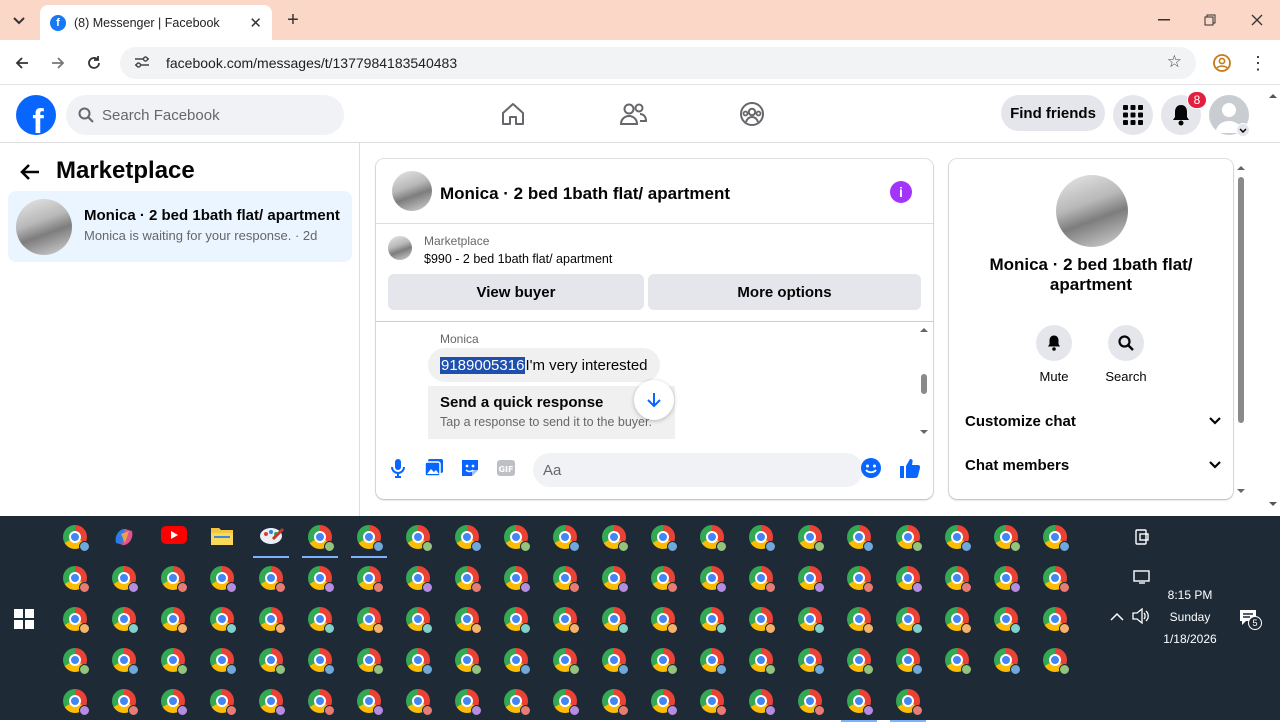 This screenshot has height=724, width=1280. What do you see at coordinates (513, 114) in the screenshot?
I see `home-icon` at bounding box center [513, 114].